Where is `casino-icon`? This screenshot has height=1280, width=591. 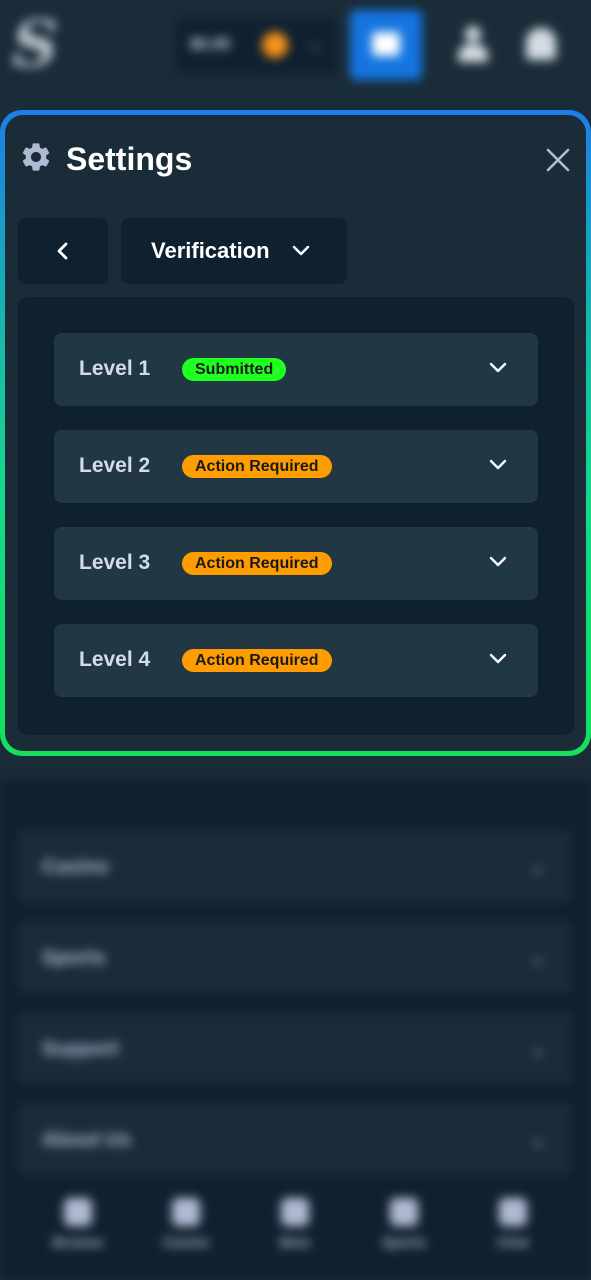 casino-icon is located at coordinates (186, 1212).